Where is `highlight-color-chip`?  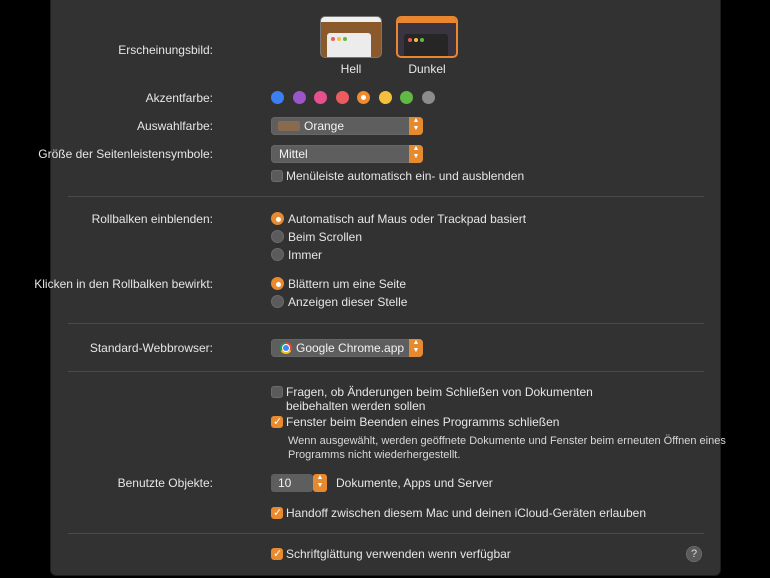 highlight-color-chip is located at coordinates (289, 126).